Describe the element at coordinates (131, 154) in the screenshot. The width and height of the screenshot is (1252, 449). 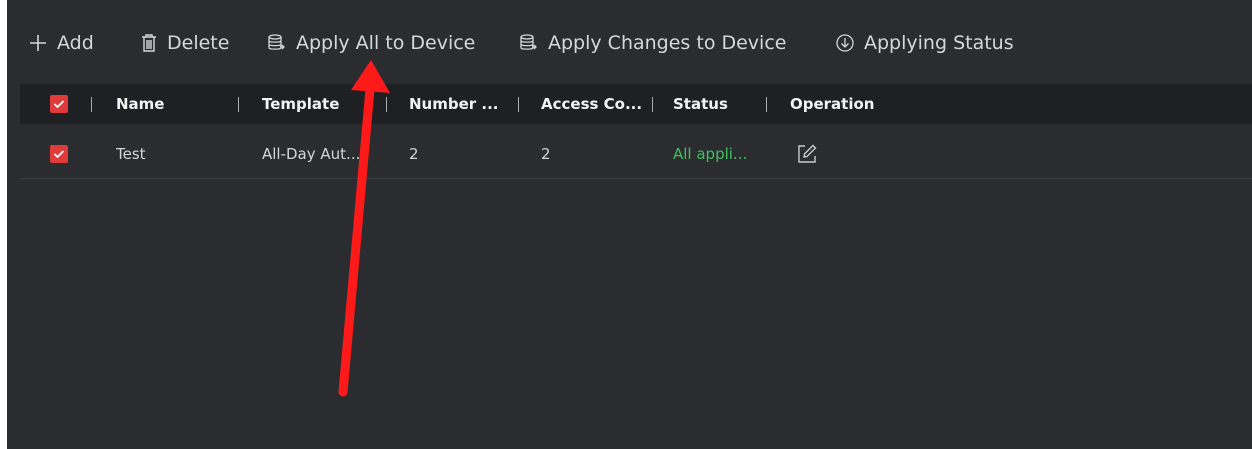
I see `cell-name: Test` at that location.